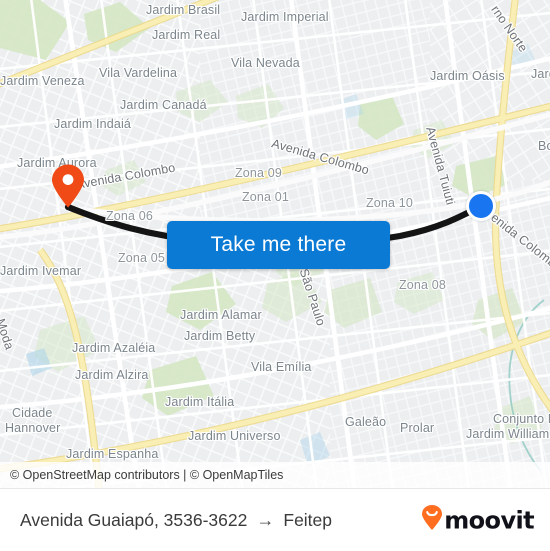  I want to click on origin-pin, so click(68, 186).